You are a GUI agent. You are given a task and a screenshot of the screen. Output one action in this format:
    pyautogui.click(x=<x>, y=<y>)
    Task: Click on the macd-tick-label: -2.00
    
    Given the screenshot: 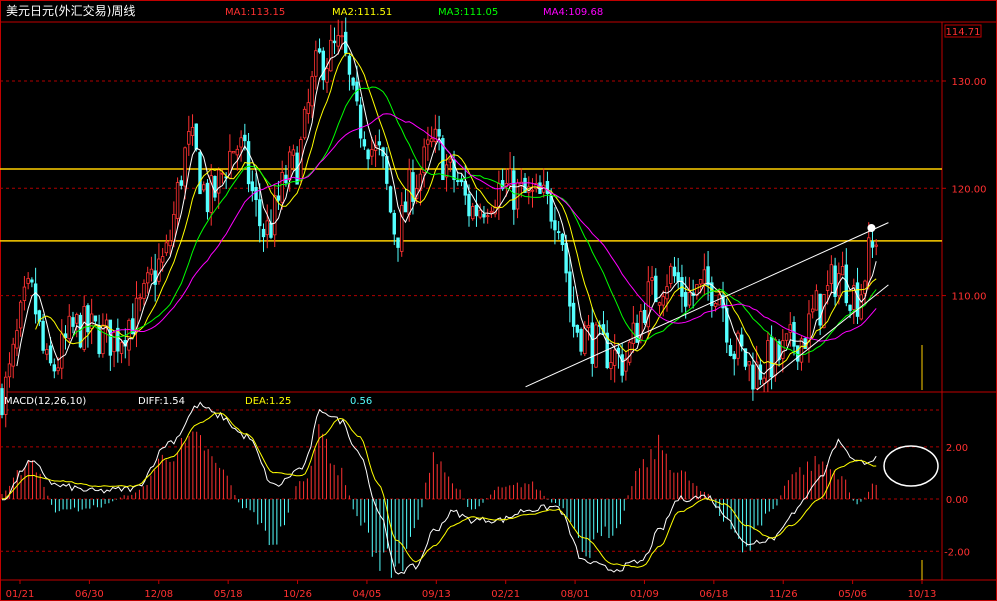 What is the action you would take?
    pyautogui.click(x=957, y=552)
    